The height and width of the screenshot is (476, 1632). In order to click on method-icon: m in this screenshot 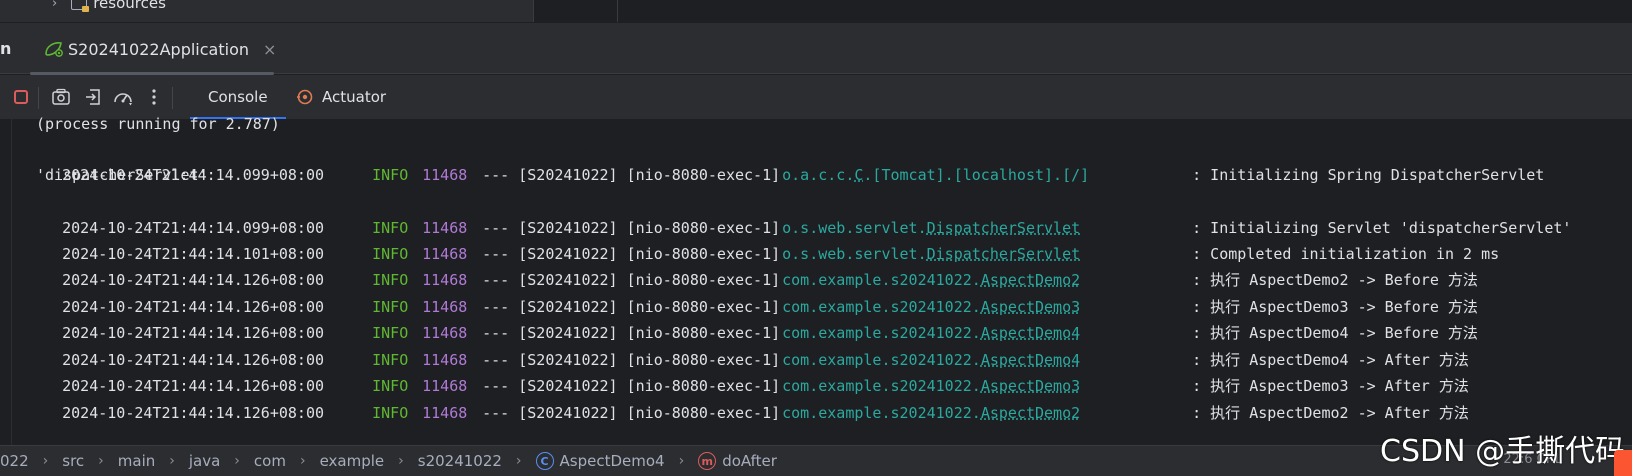, I will do `click(707, 461)`.